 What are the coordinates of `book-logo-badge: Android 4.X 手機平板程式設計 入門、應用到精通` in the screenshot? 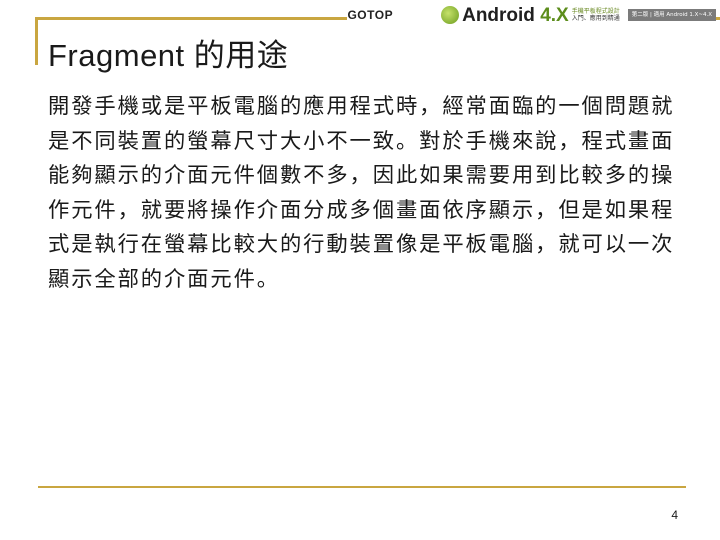 It's located at (530, 15).